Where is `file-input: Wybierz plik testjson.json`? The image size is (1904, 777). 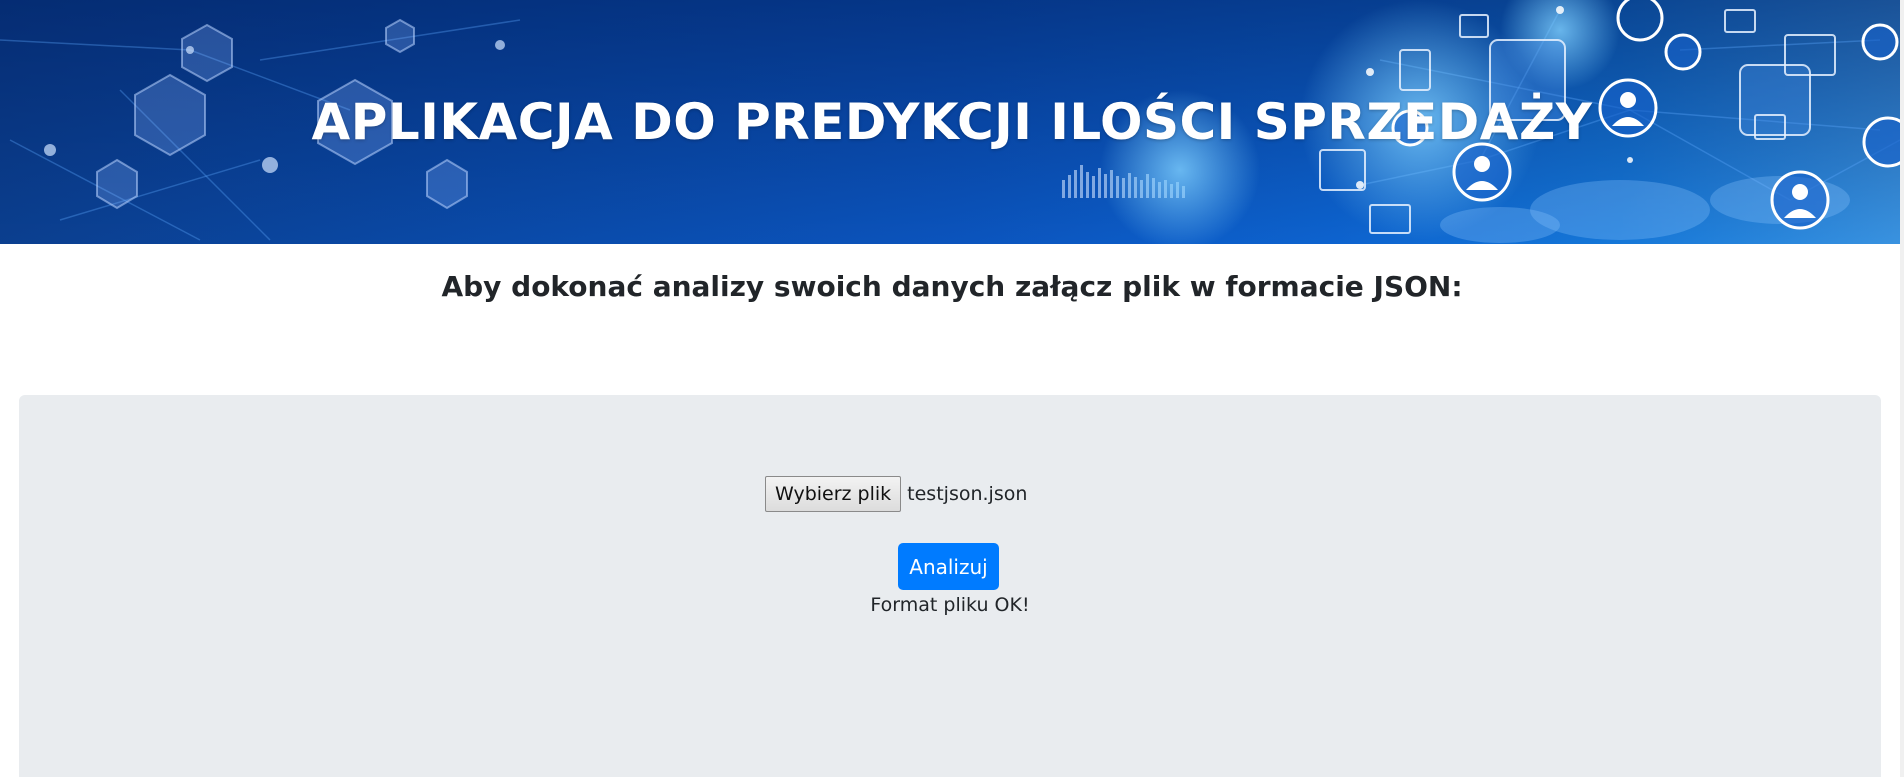
file-input: Wybierz plik testjson.json is located at coordinates (896, 494).